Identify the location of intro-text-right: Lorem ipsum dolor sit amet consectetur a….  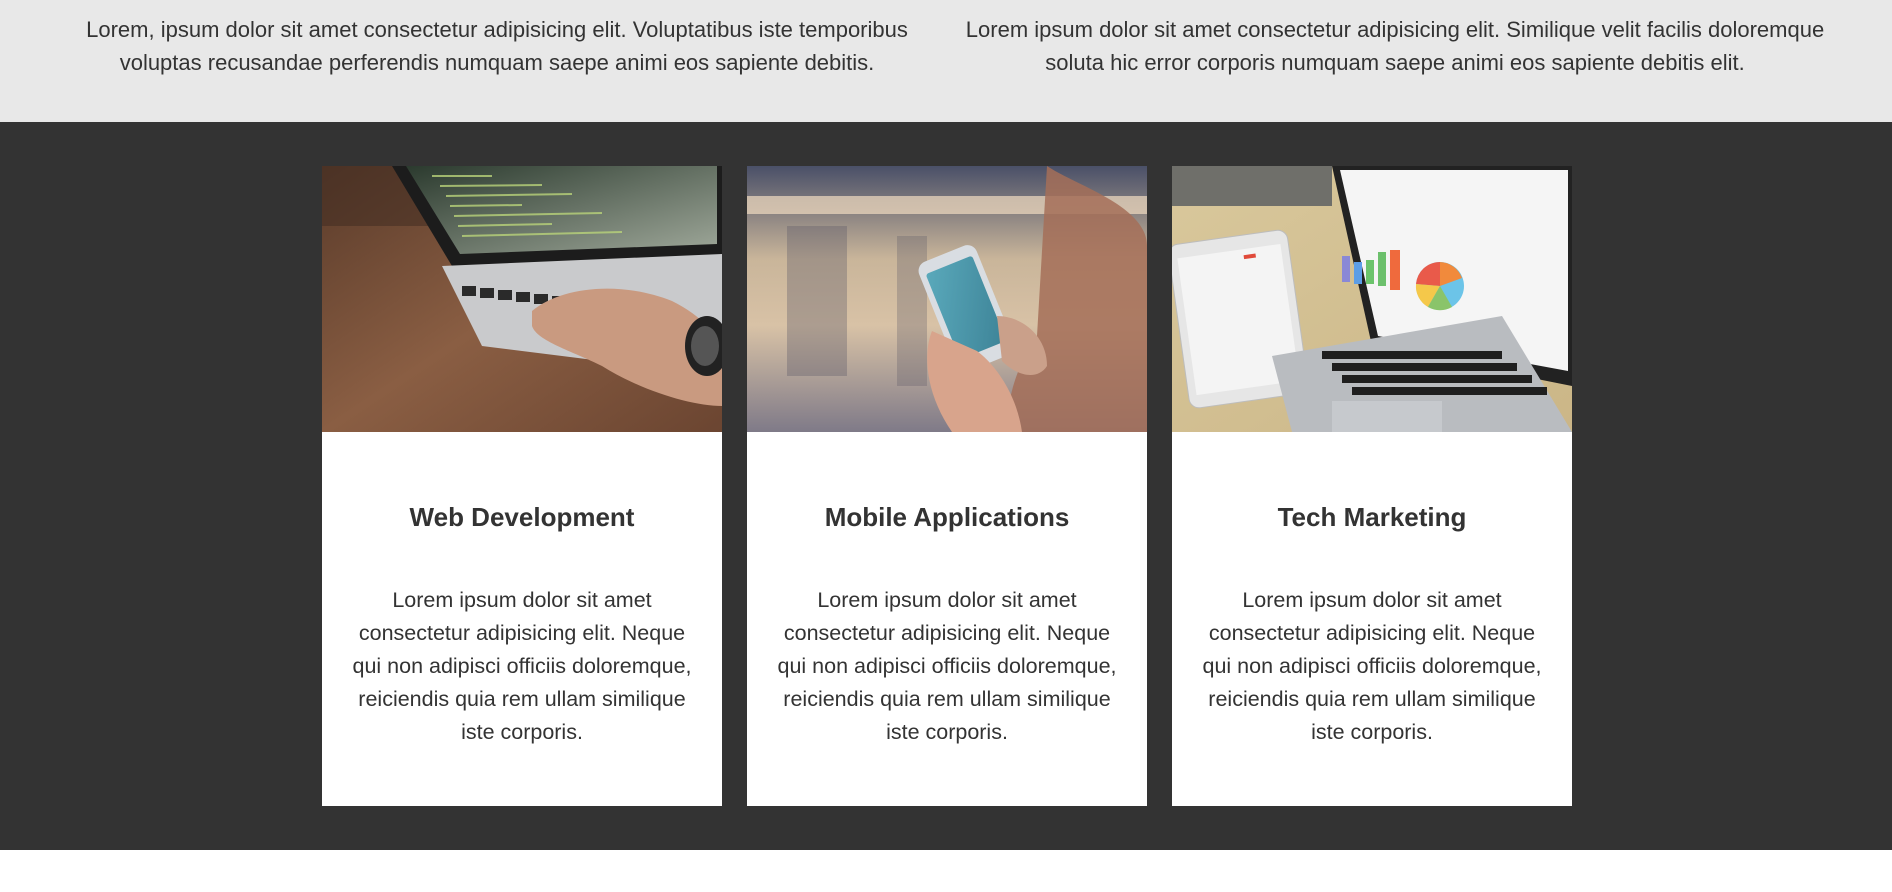
(1395, 46).